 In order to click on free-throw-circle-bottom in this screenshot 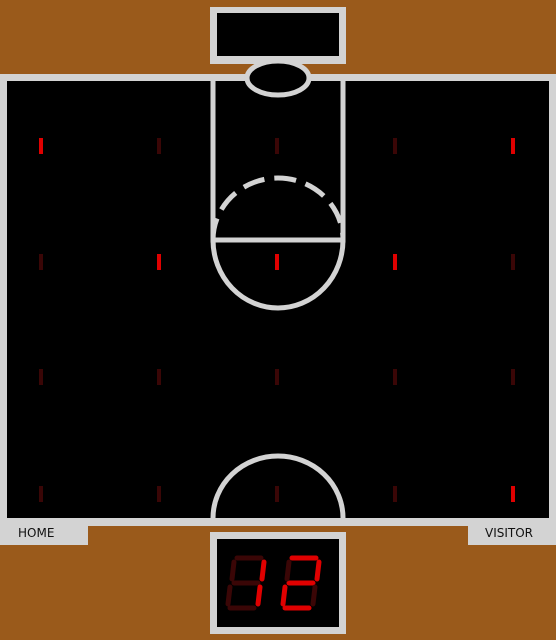, I will do `click(278, 275)`.